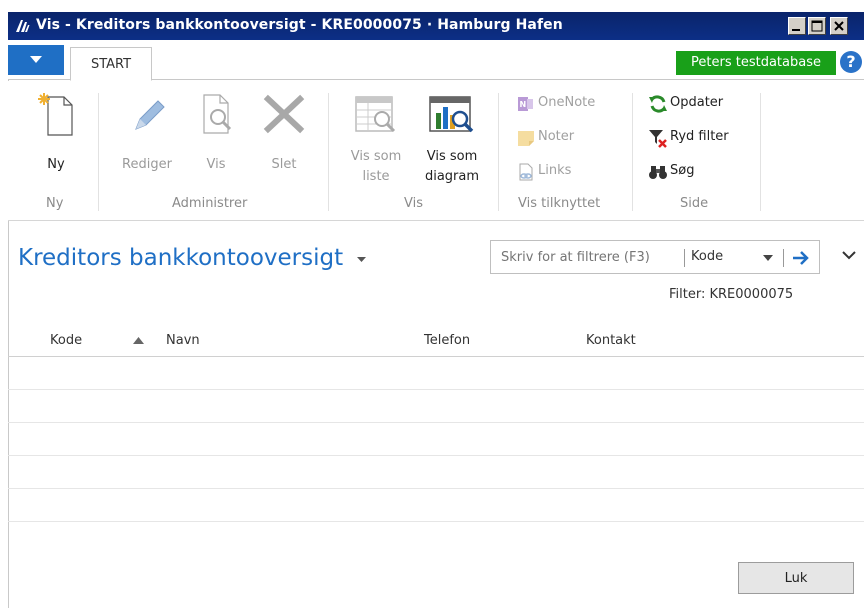 The image size is (864, 608). What do you see at coordinates (361, 260) in the screenshot?
I see `title-dropdown-icon` at bounding box center [361, 260].